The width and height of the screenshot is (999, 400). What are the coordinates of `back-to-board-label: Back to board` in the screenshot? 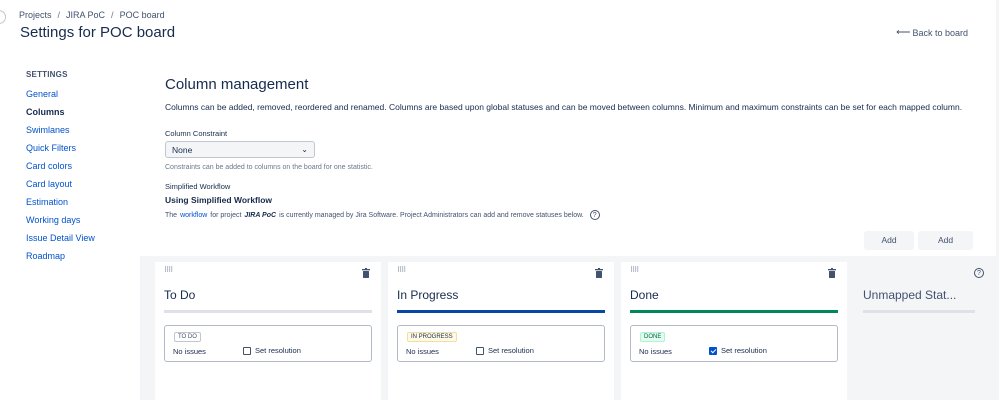 It's located at (940, 32).